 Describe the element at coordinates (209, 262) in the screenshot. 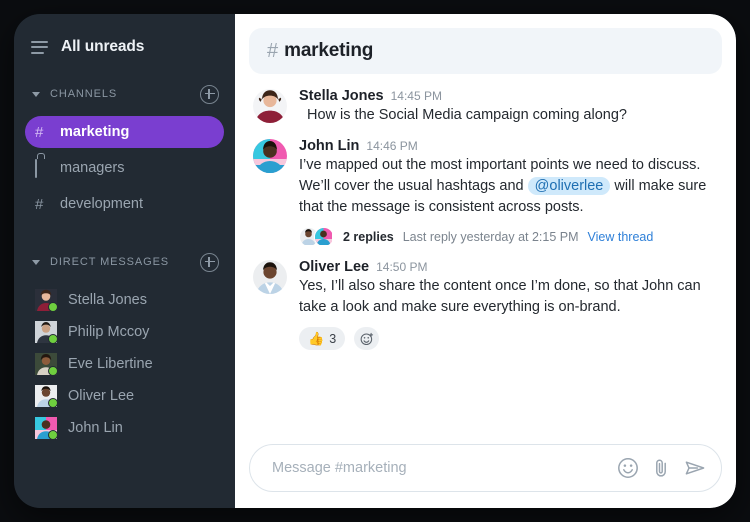

I see `add-dm-button` at that location.